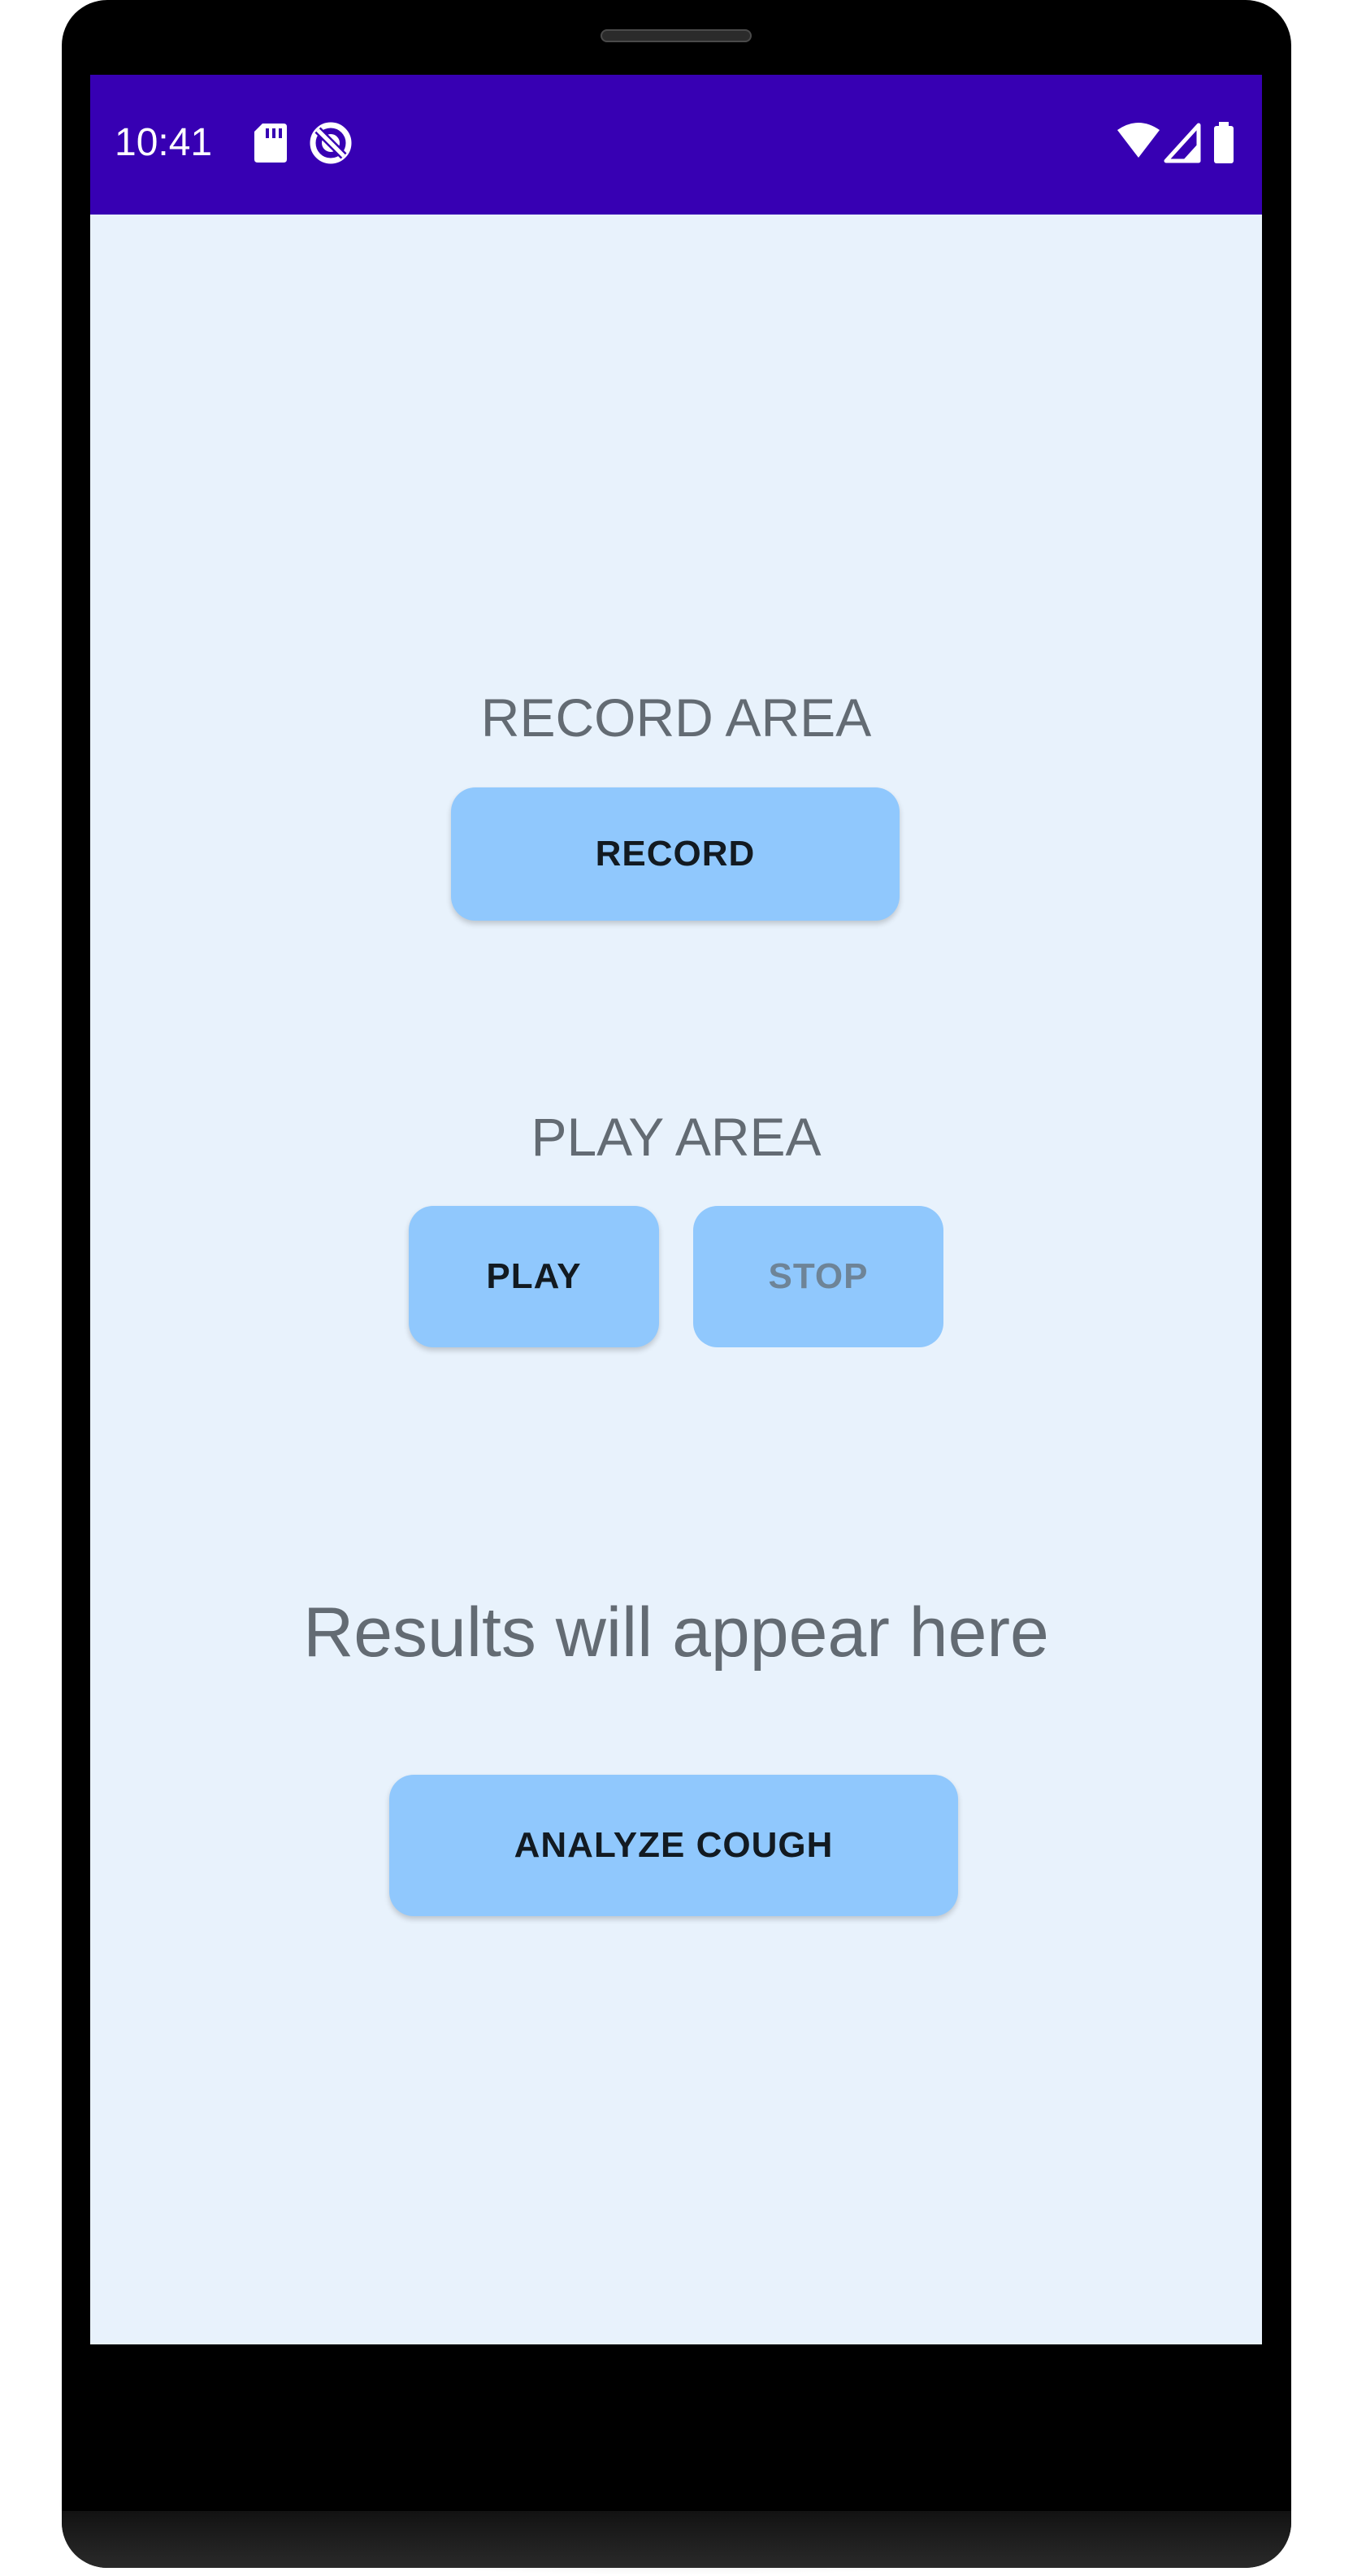 The image size is (1353, 2576). Describe the element at coordinates (164, 142) in the screenshot. I see `status-time: 10:41` at that location.